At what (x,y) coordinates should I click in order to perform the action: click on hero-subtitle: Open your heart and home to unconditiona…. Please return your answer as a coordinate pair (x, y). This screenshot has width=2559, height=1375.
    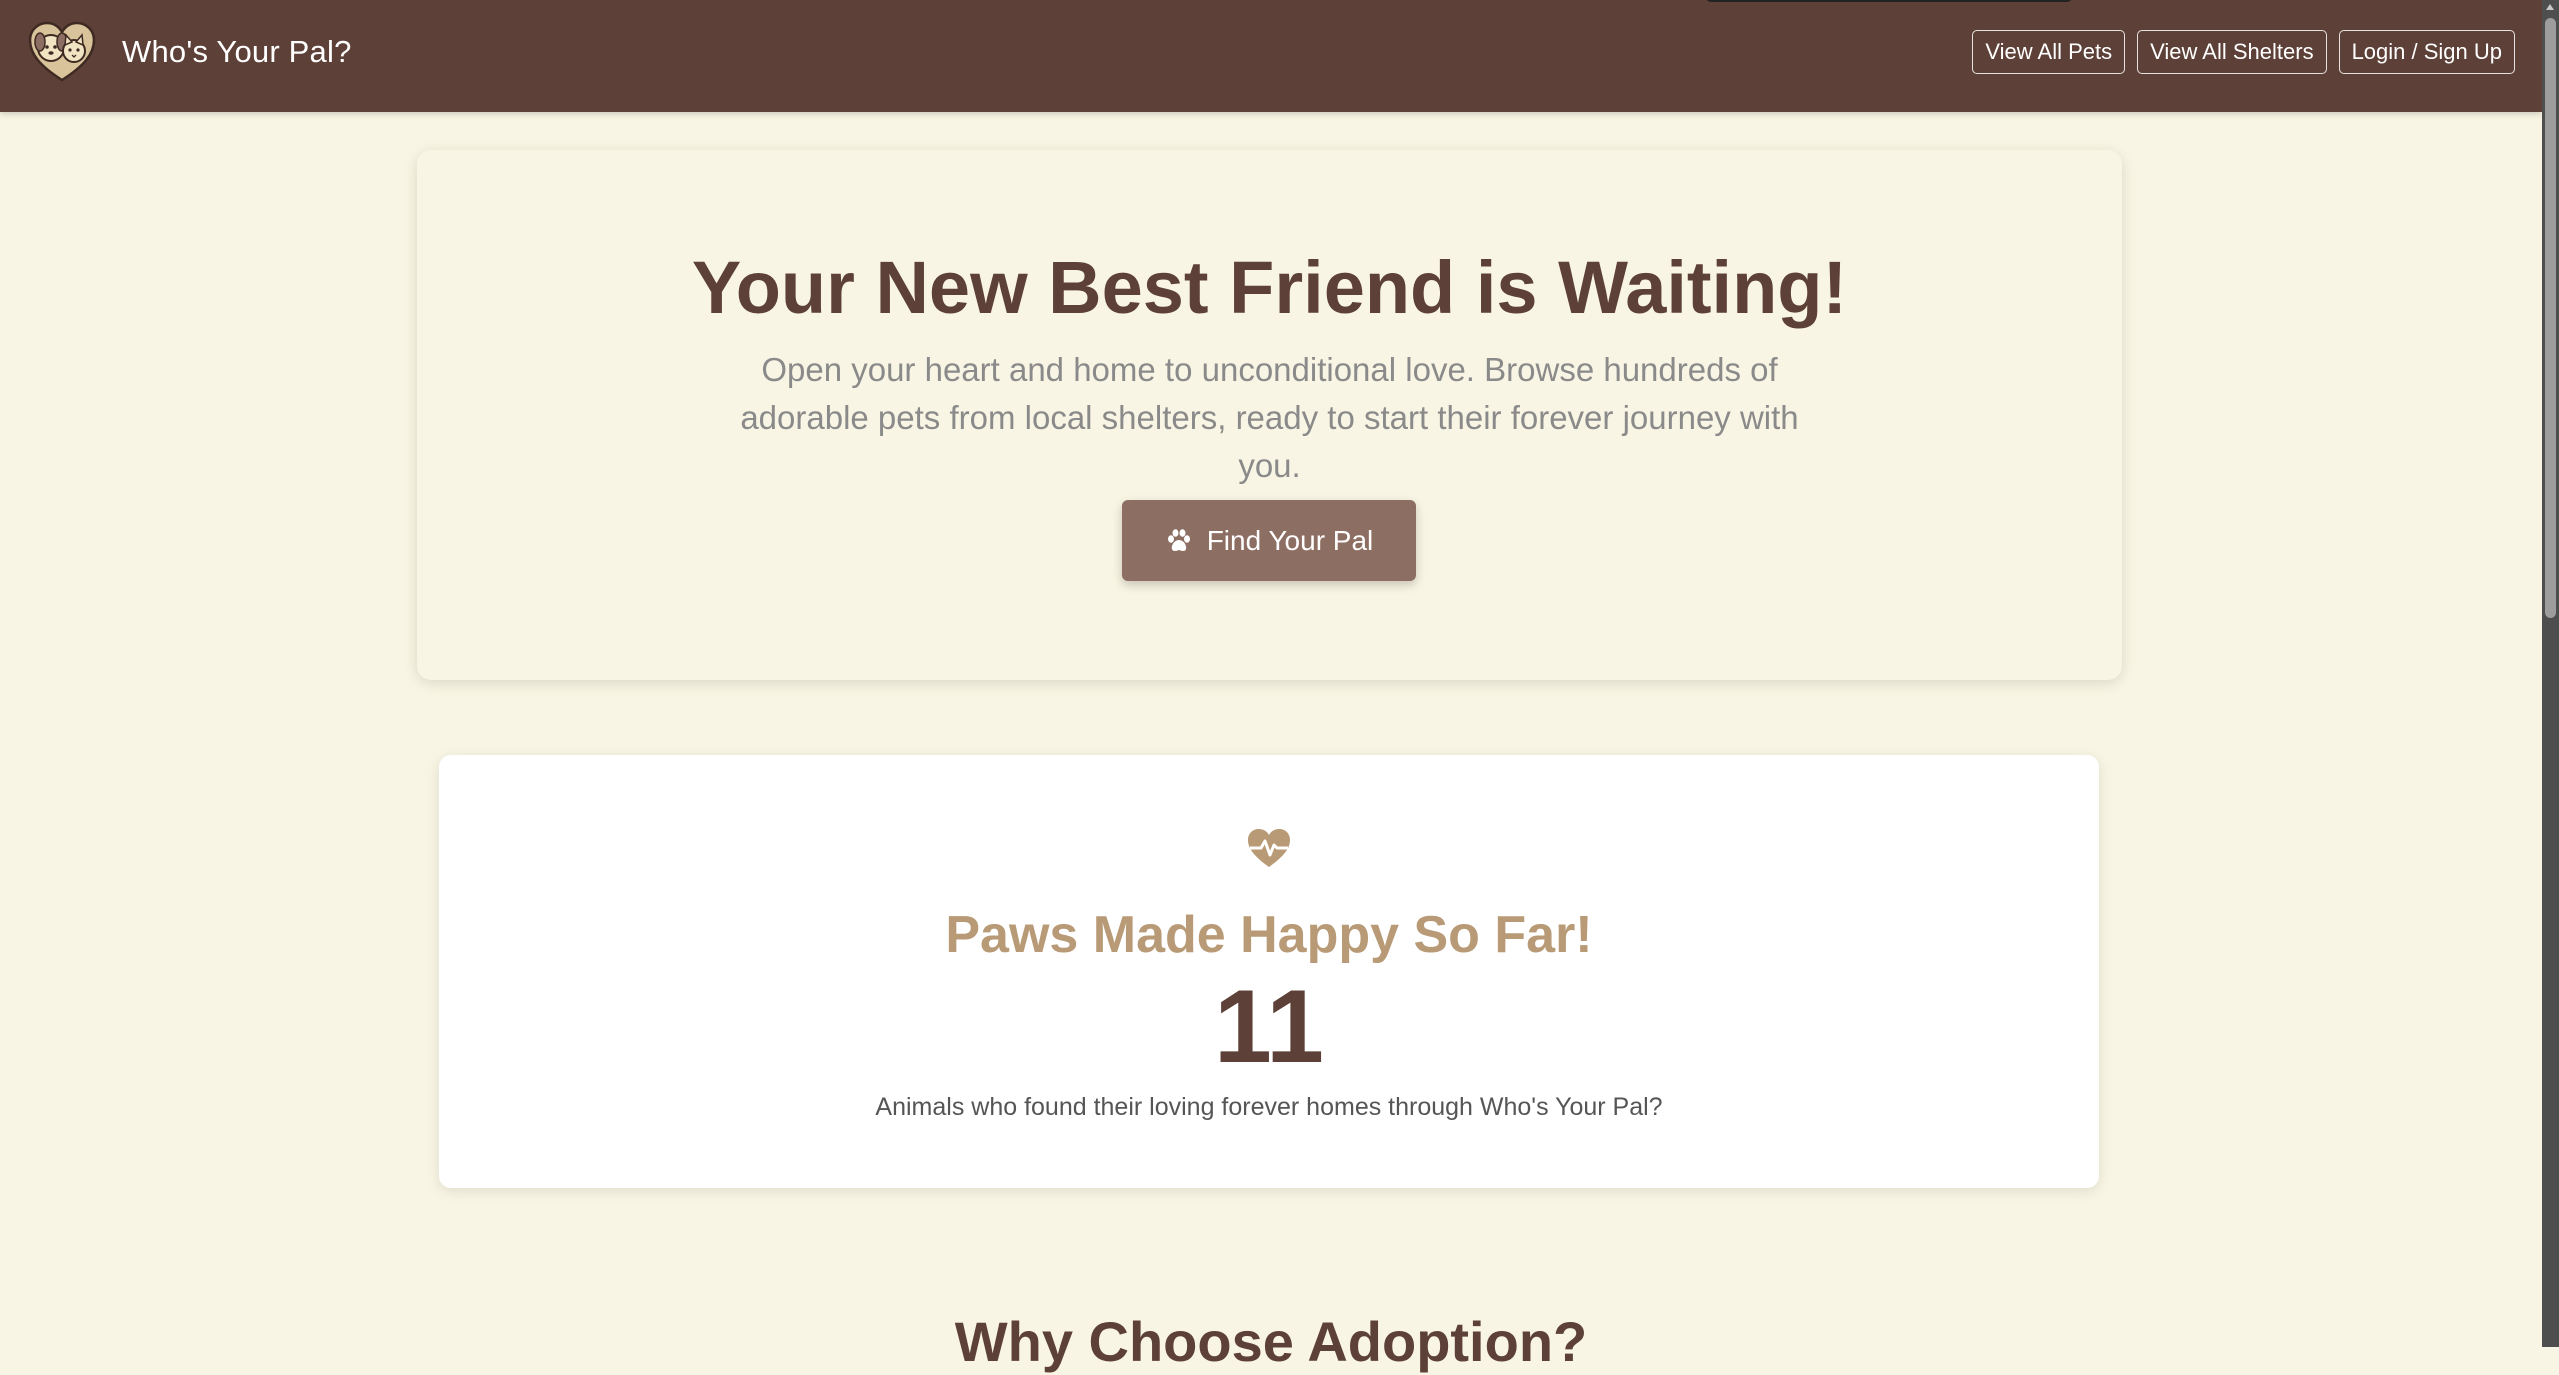
    Looking at the image, I should click on (1269, 417).